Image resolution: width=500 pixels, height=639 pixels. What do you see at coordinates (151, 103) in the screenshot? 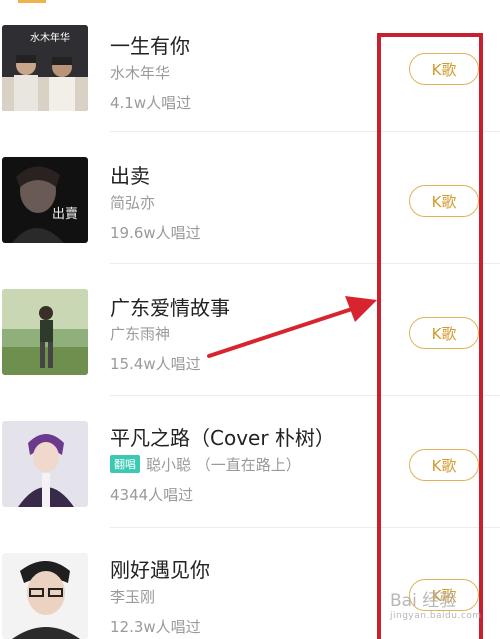
I see `sing-count: 4.1w人唱过` at bounding box center [151, 103].